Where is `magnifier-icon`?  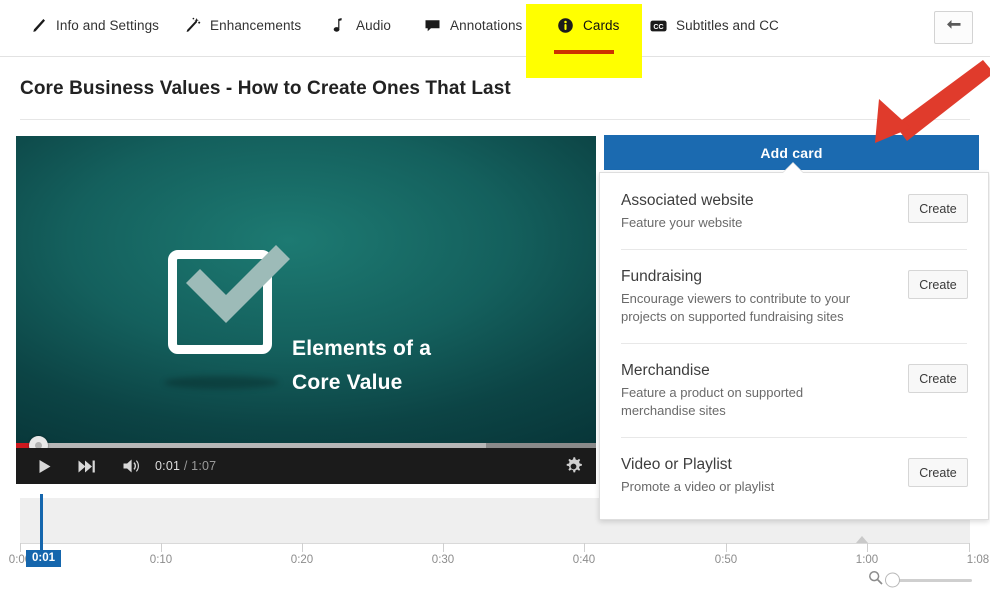 magnifier-icon is located at coordinates (875, 580).